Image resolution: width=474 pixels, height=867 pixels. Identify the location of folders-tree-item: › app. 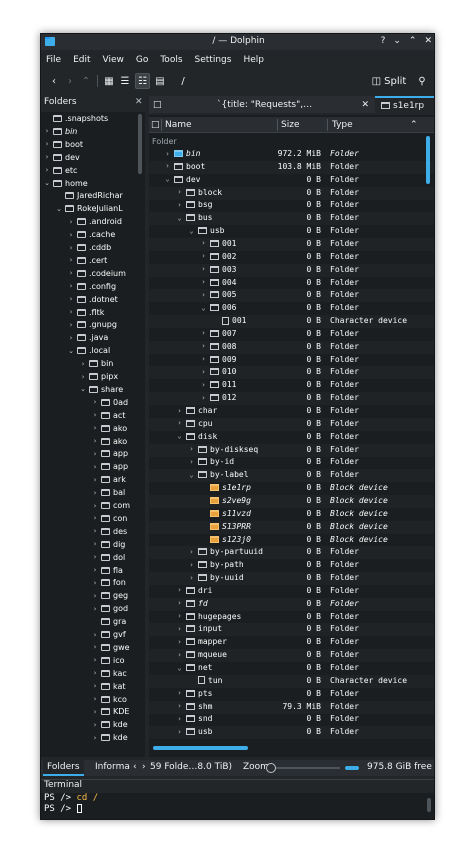
(93, 453).